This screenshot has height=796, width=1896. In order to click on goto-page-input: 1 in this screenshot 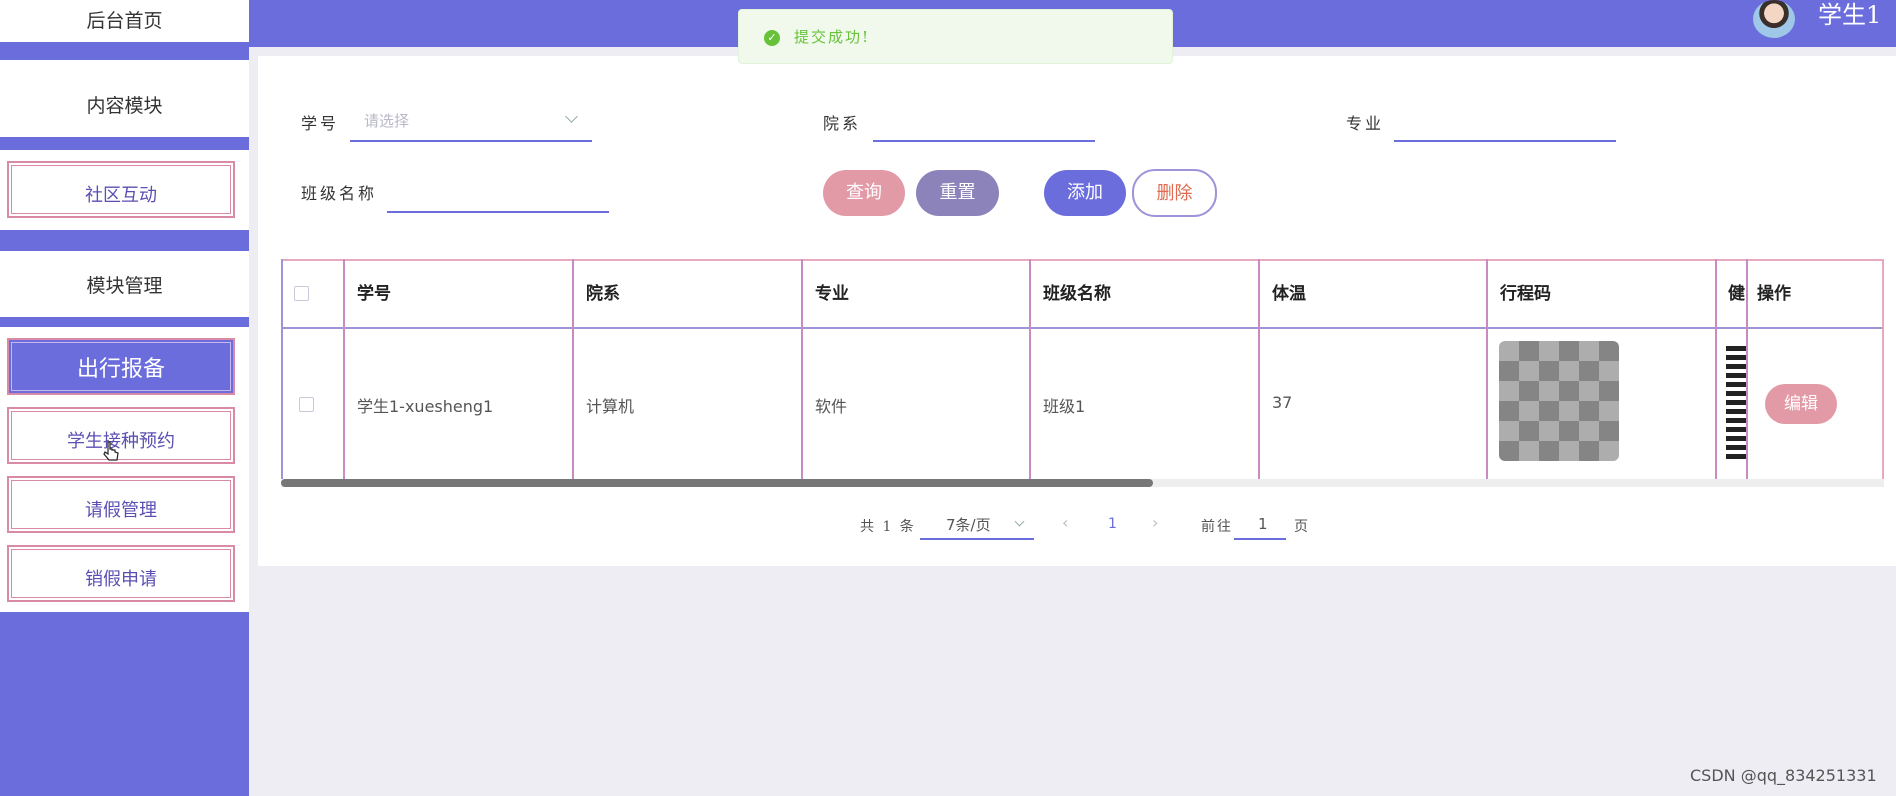, I will do `click(1263, 524)`.